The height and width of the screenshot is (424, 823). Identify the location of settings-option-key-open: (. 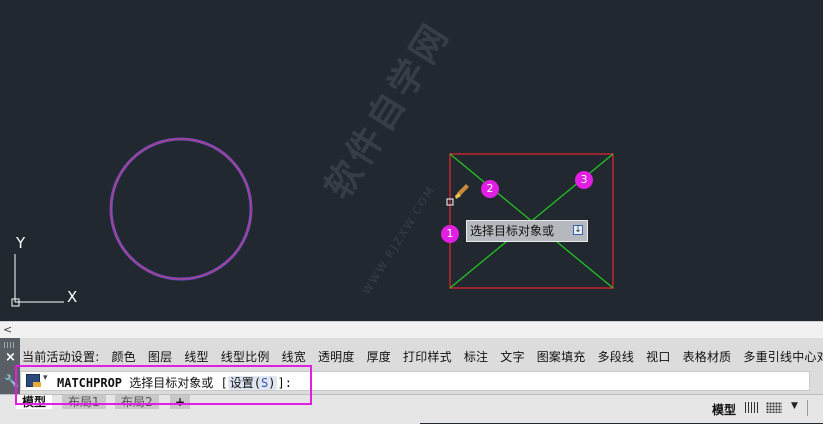
(257, 383).